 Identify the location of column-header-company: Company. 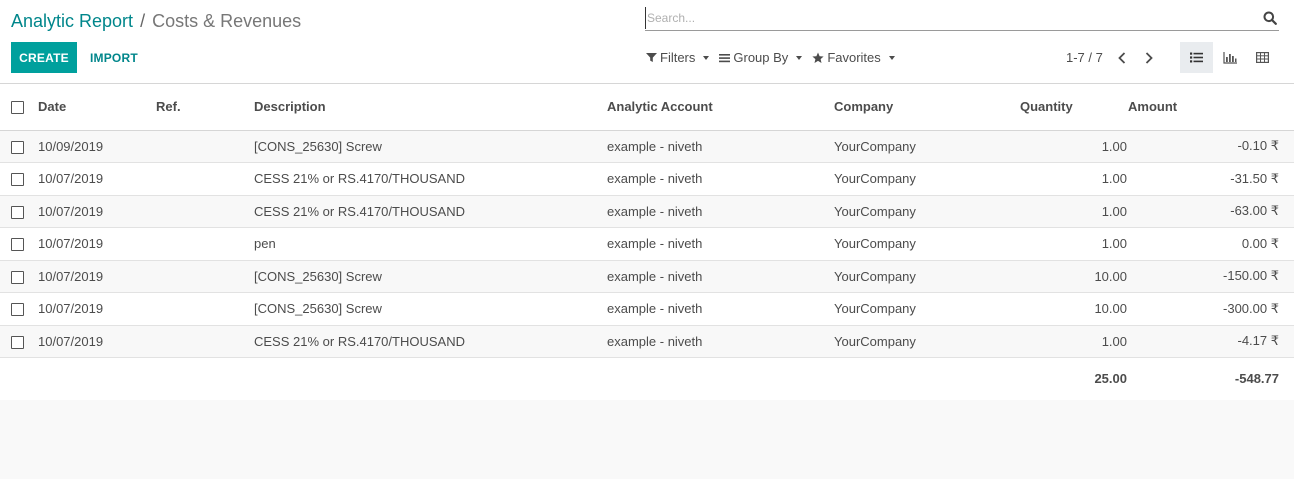
(927, 107).